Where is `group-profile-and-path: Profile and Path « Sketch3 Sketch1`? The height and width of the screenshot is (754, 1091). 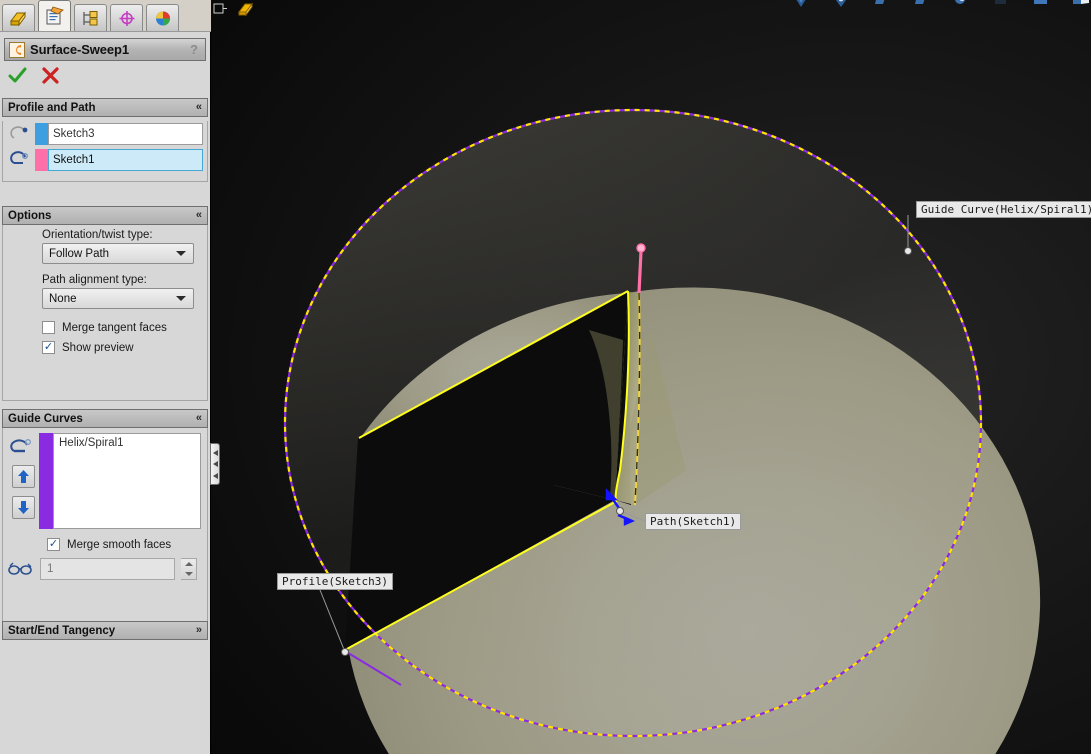
group-profile-and-path: Profile and Path « Sketch3 Sketch1 is located at coordinates (105, 140).